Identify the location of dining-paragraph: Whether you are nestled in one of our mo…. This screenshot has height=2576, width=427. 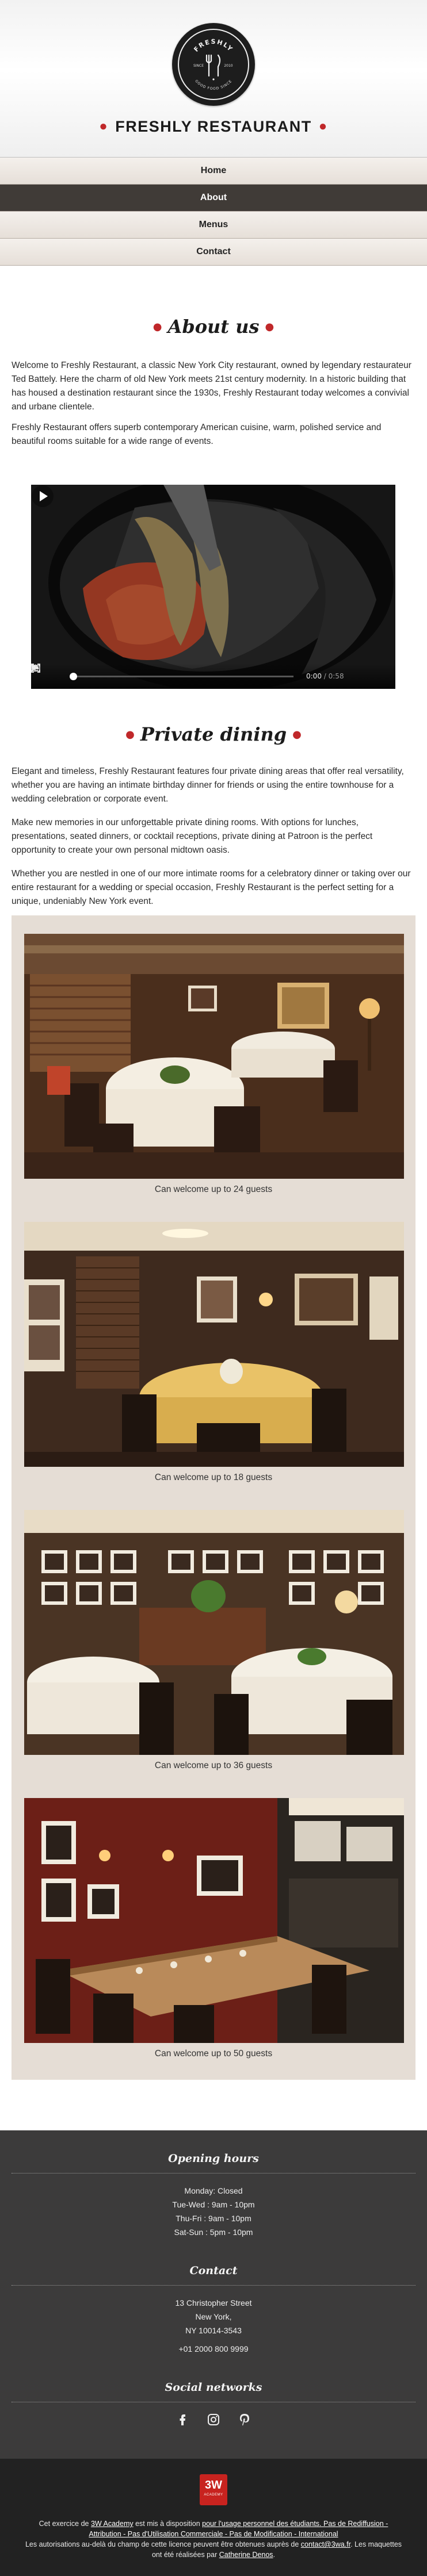
(211, 887).